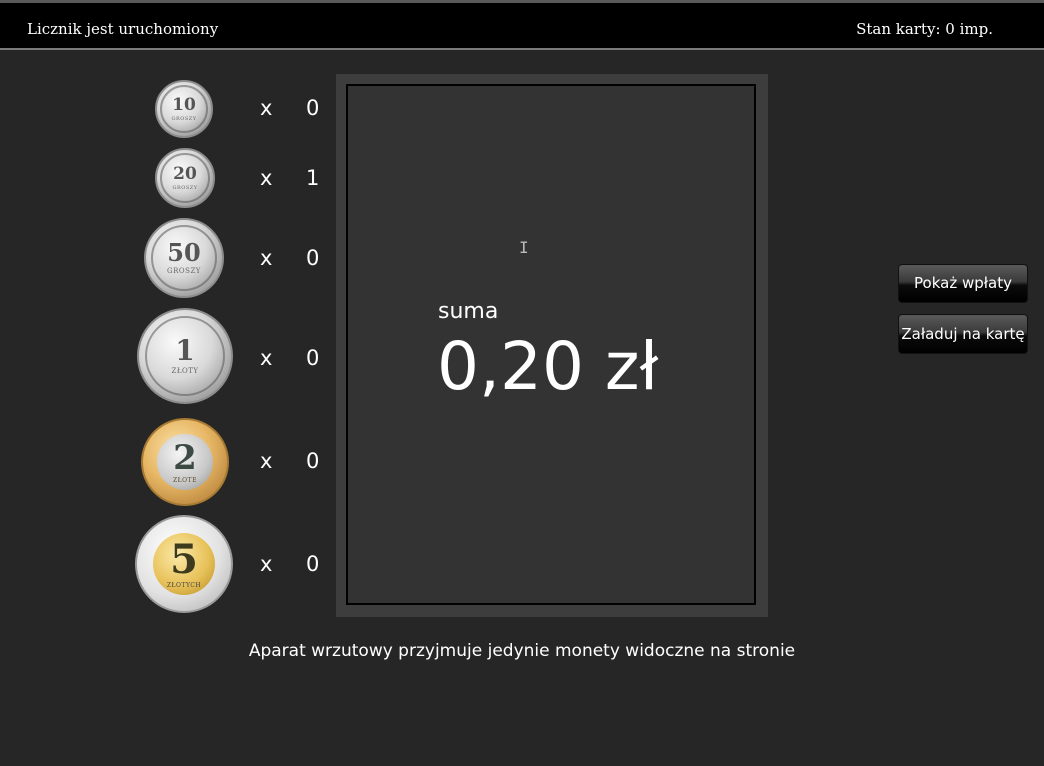 Image resolution: width=1044 pixels, height=766 pixels. Describe the element at coordinates (313, 564) in the screenshot. I see `coin-count-5-zlotych: 0` at that location.